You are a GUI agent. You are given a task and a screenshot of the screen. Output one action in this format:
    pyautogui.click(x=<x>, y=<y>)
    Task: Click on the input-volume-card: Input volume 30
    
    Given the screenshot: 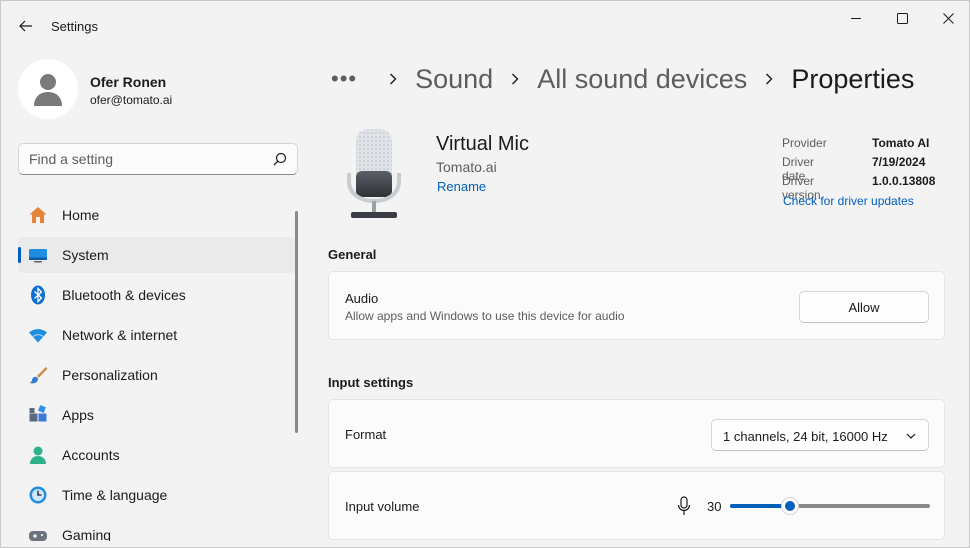 What is the action you would take?
    pyautogui.click(x=636, y=505)
    